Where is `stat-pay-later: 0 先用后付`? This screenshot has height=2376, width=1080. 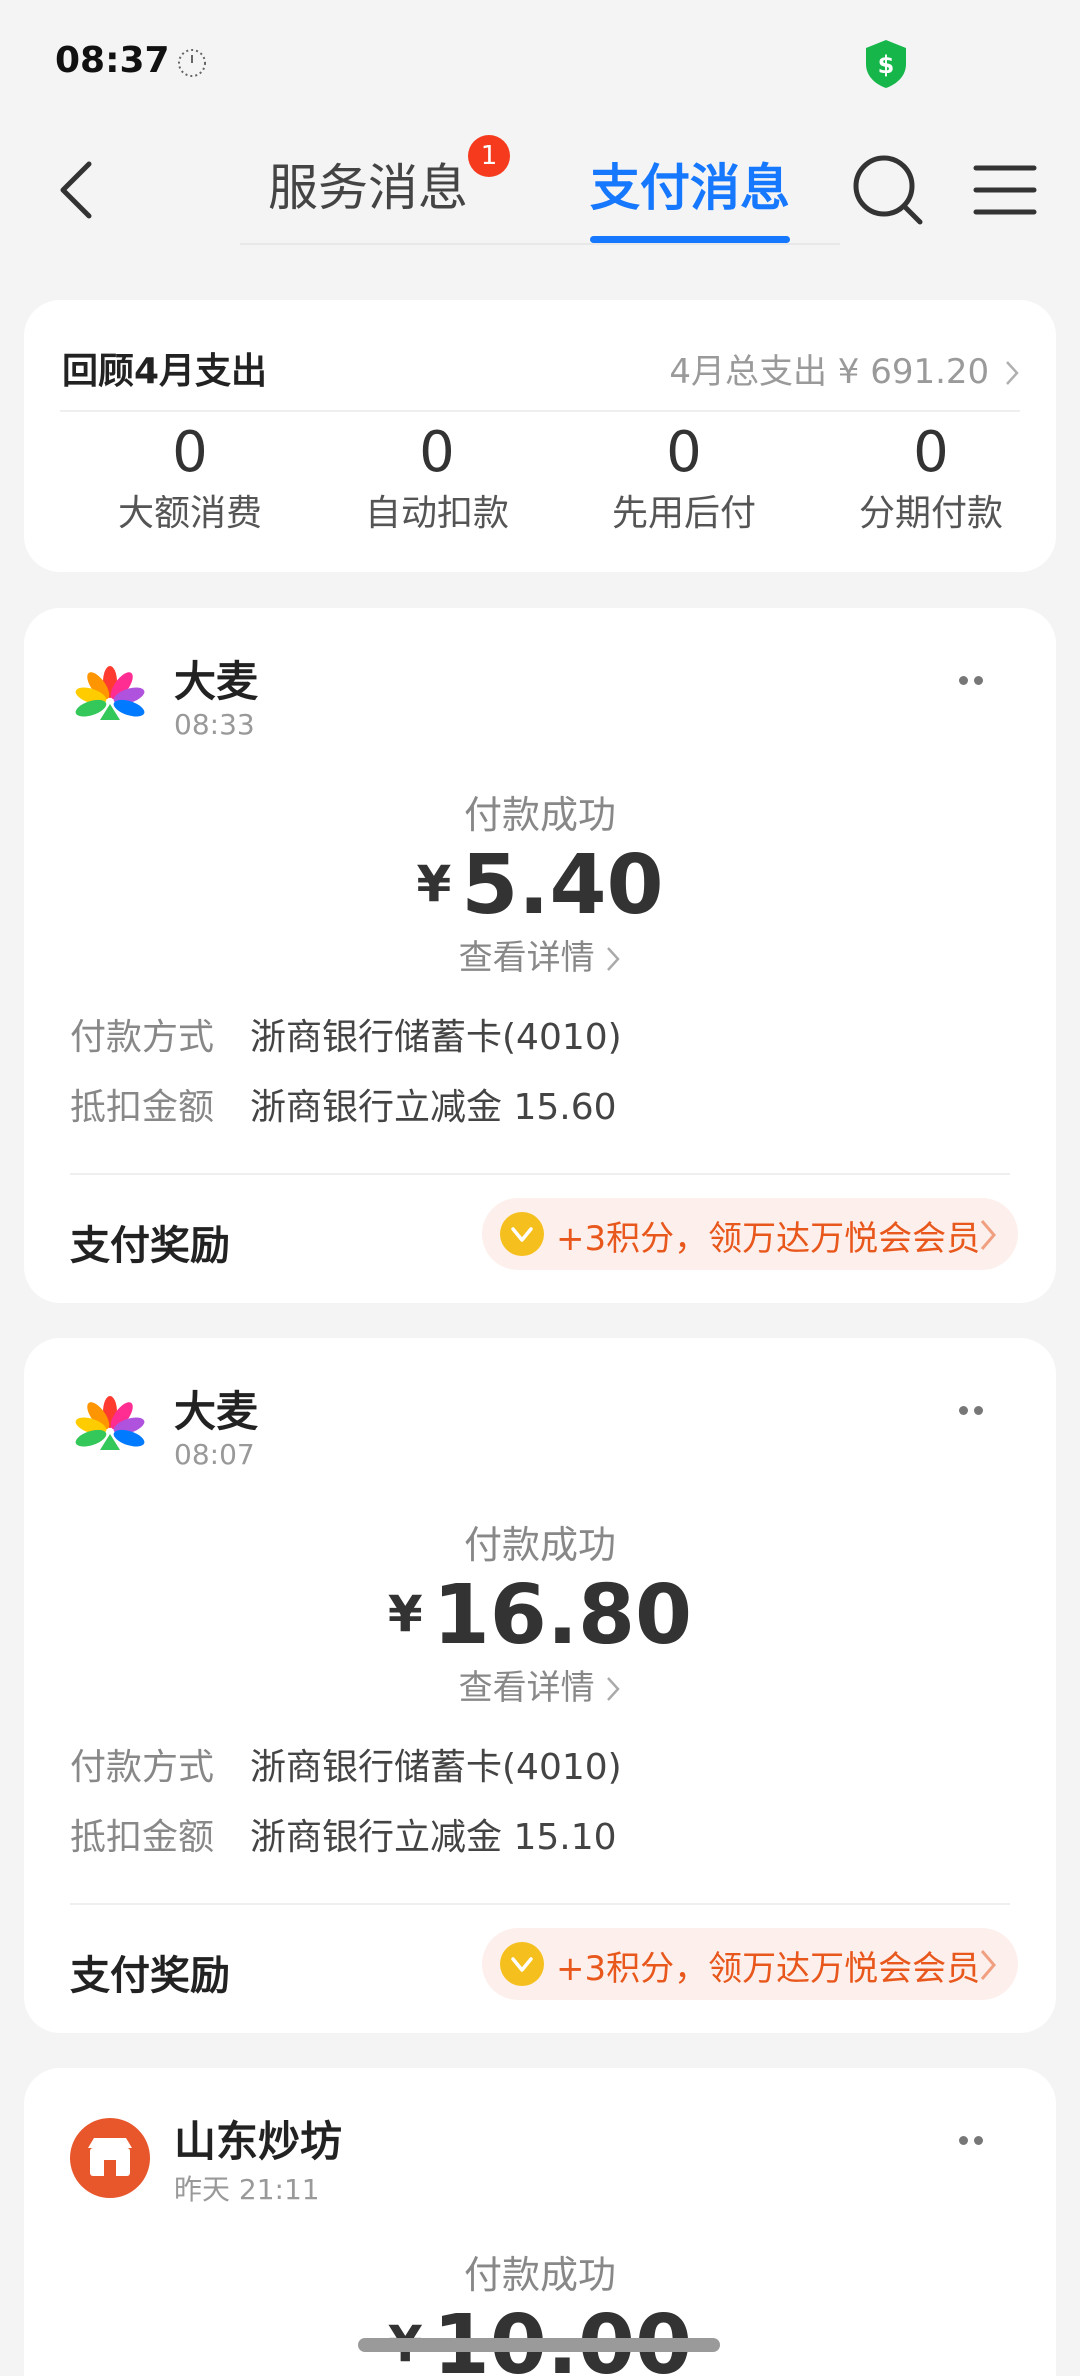 stat-pay-later: 0 先用后付 is located at coordinates (684, 479).